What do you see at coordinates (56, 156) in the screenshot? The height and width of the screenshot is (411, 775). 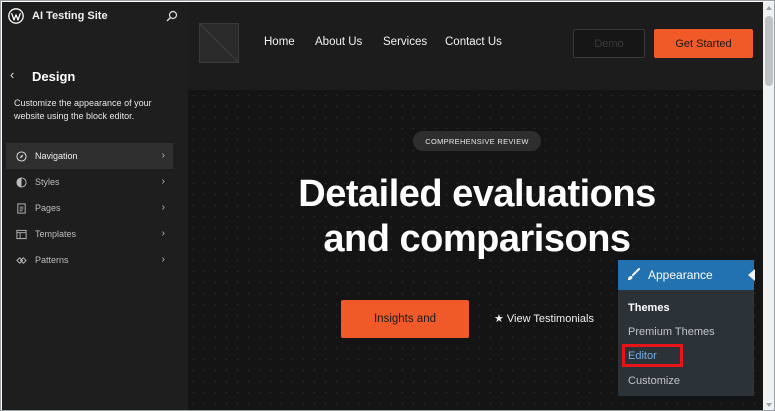 I see `sidebar-item-label: Navigation` at bounding box center [56, 156].